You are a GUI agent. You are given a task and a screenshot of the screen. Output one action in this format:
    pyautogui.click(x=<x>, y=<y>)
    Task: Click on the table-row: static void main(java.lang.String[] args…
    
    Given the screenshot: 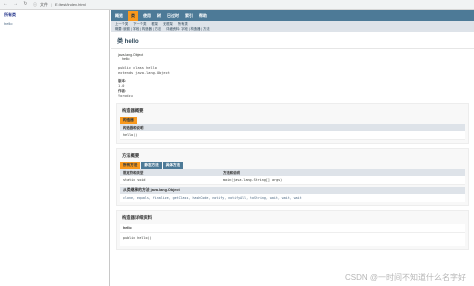 What is the action you would take?
    pyautogui.click(x=292, y=180)
    